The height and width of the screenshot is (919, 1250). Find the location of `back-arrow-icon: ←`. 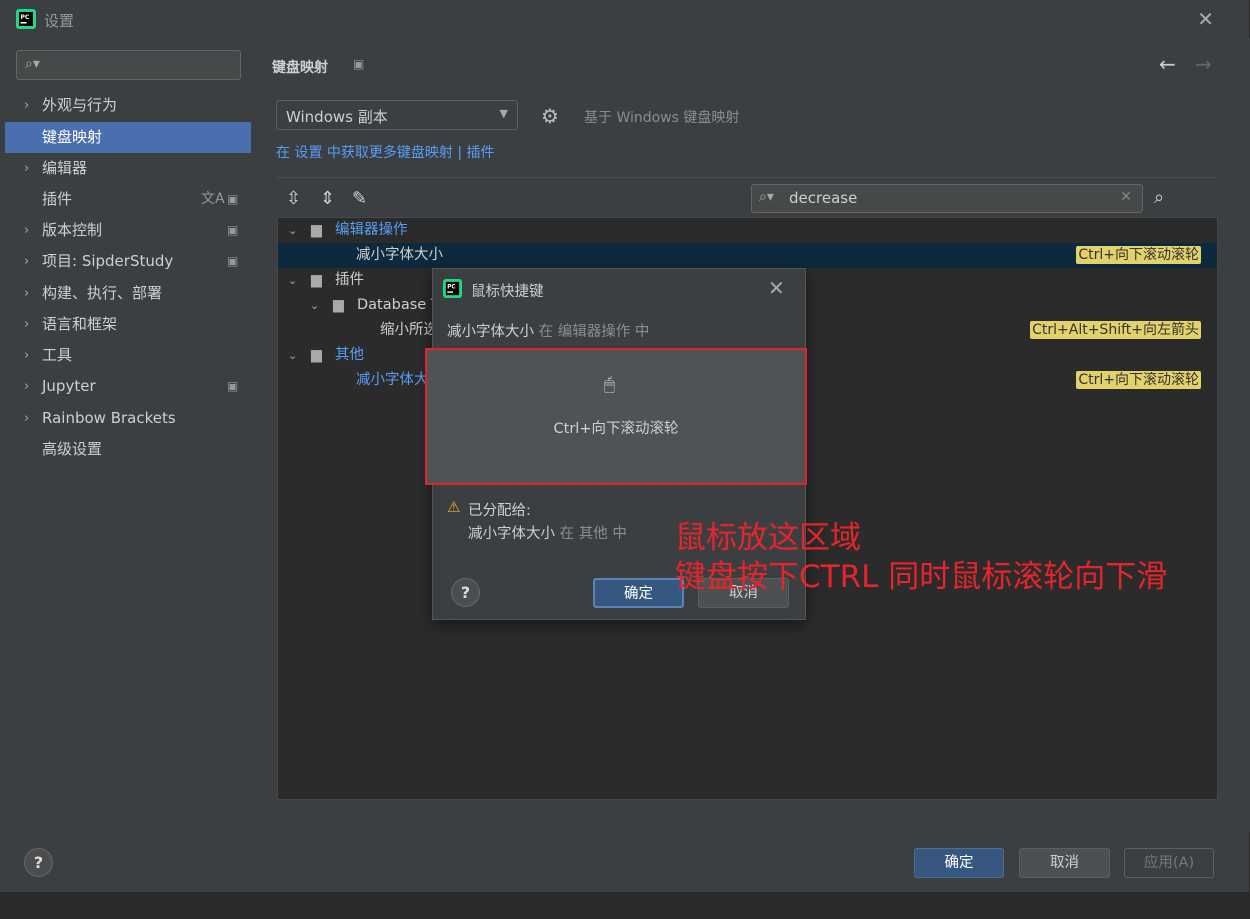

back-arrow-icon: ← is located at coordinates (1167, 64).